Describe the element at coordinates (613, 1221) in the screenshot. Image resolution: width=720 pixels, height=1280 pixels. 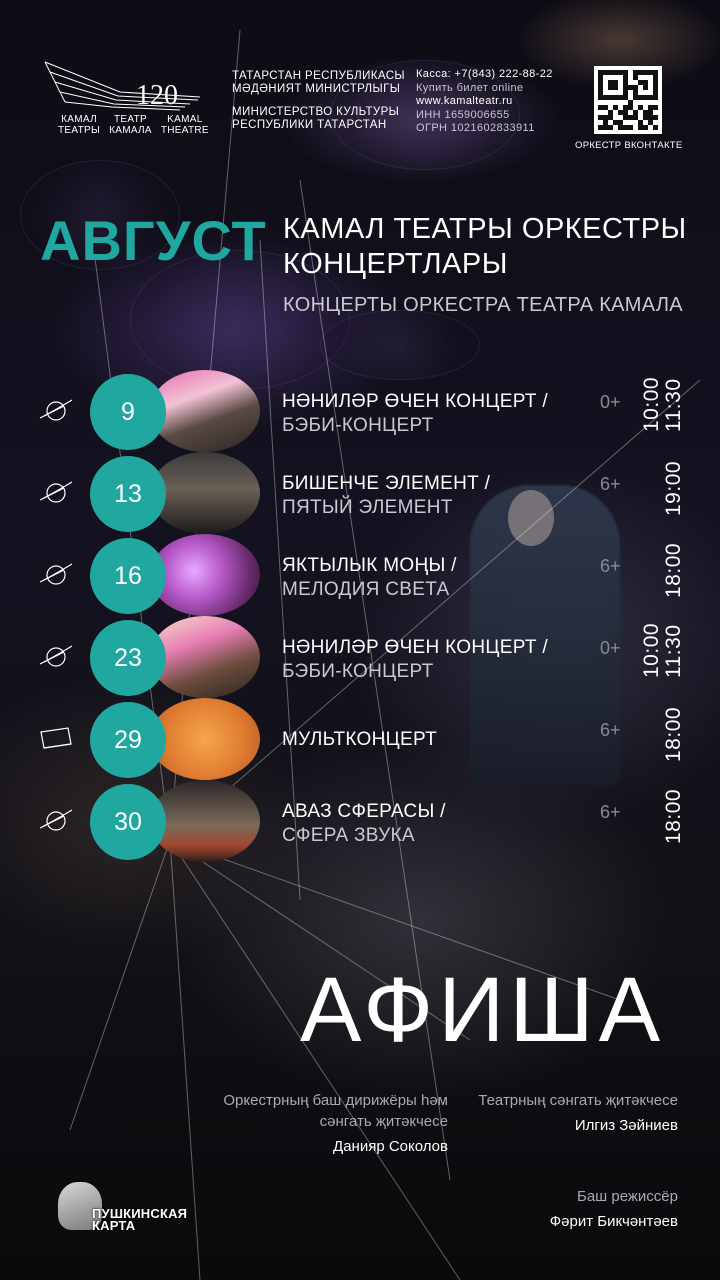
I see `credit-name: Фәрит Бикчәнтәев` at that location.